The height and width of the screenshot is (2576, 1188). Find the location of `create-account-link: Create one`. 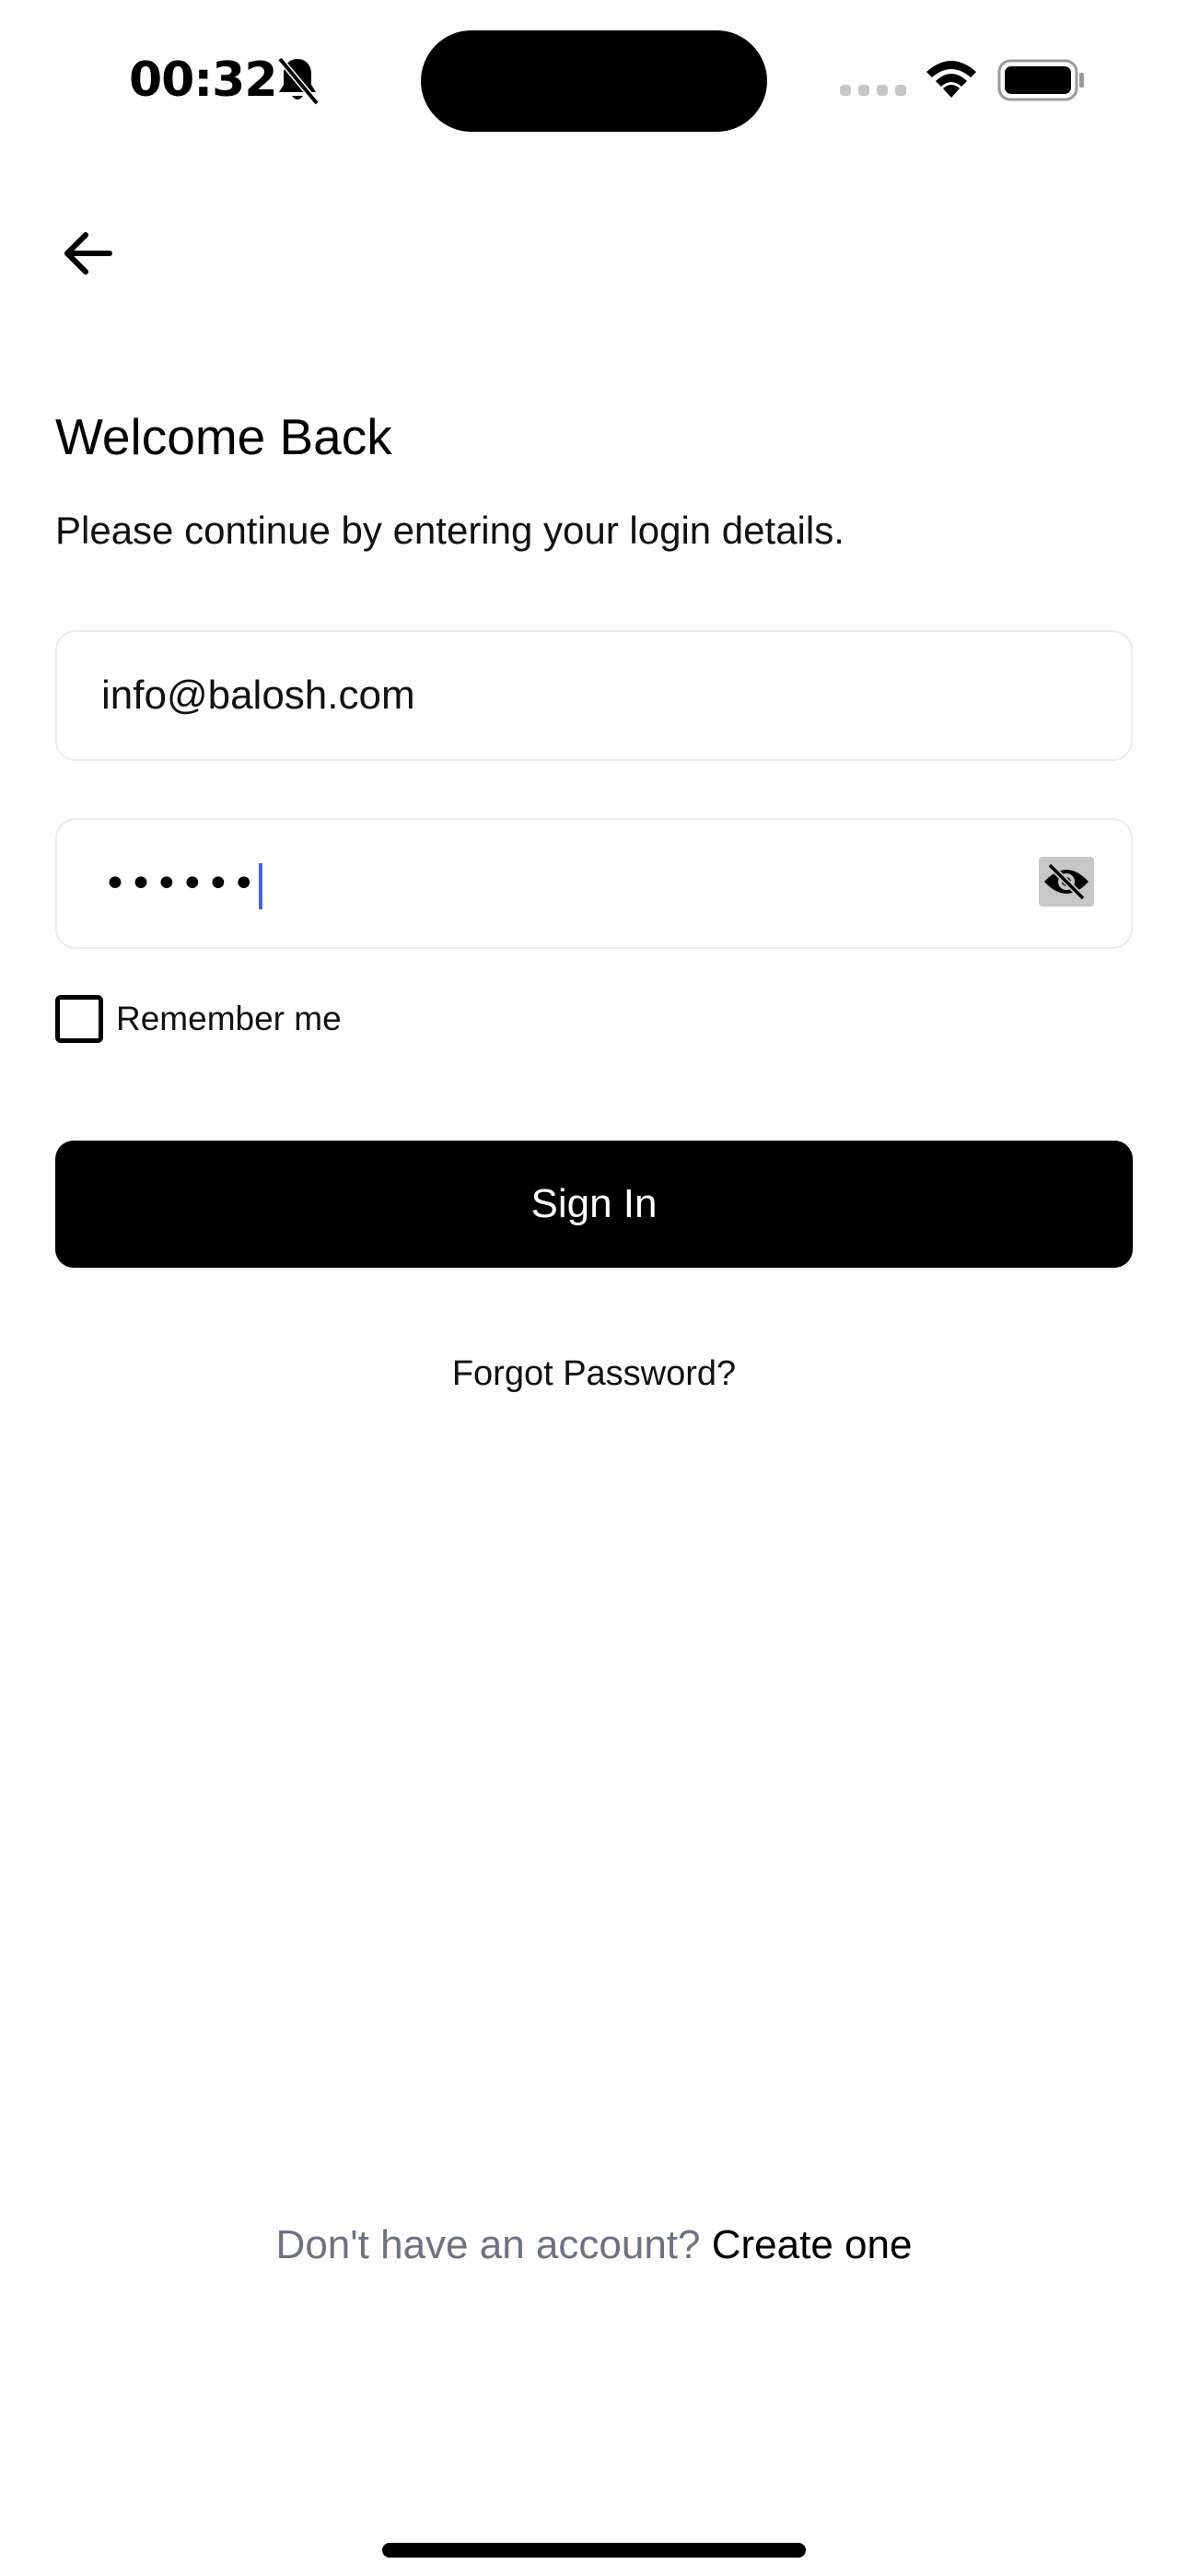

create-account-link: Create one is located at coordinates (812, 2244).